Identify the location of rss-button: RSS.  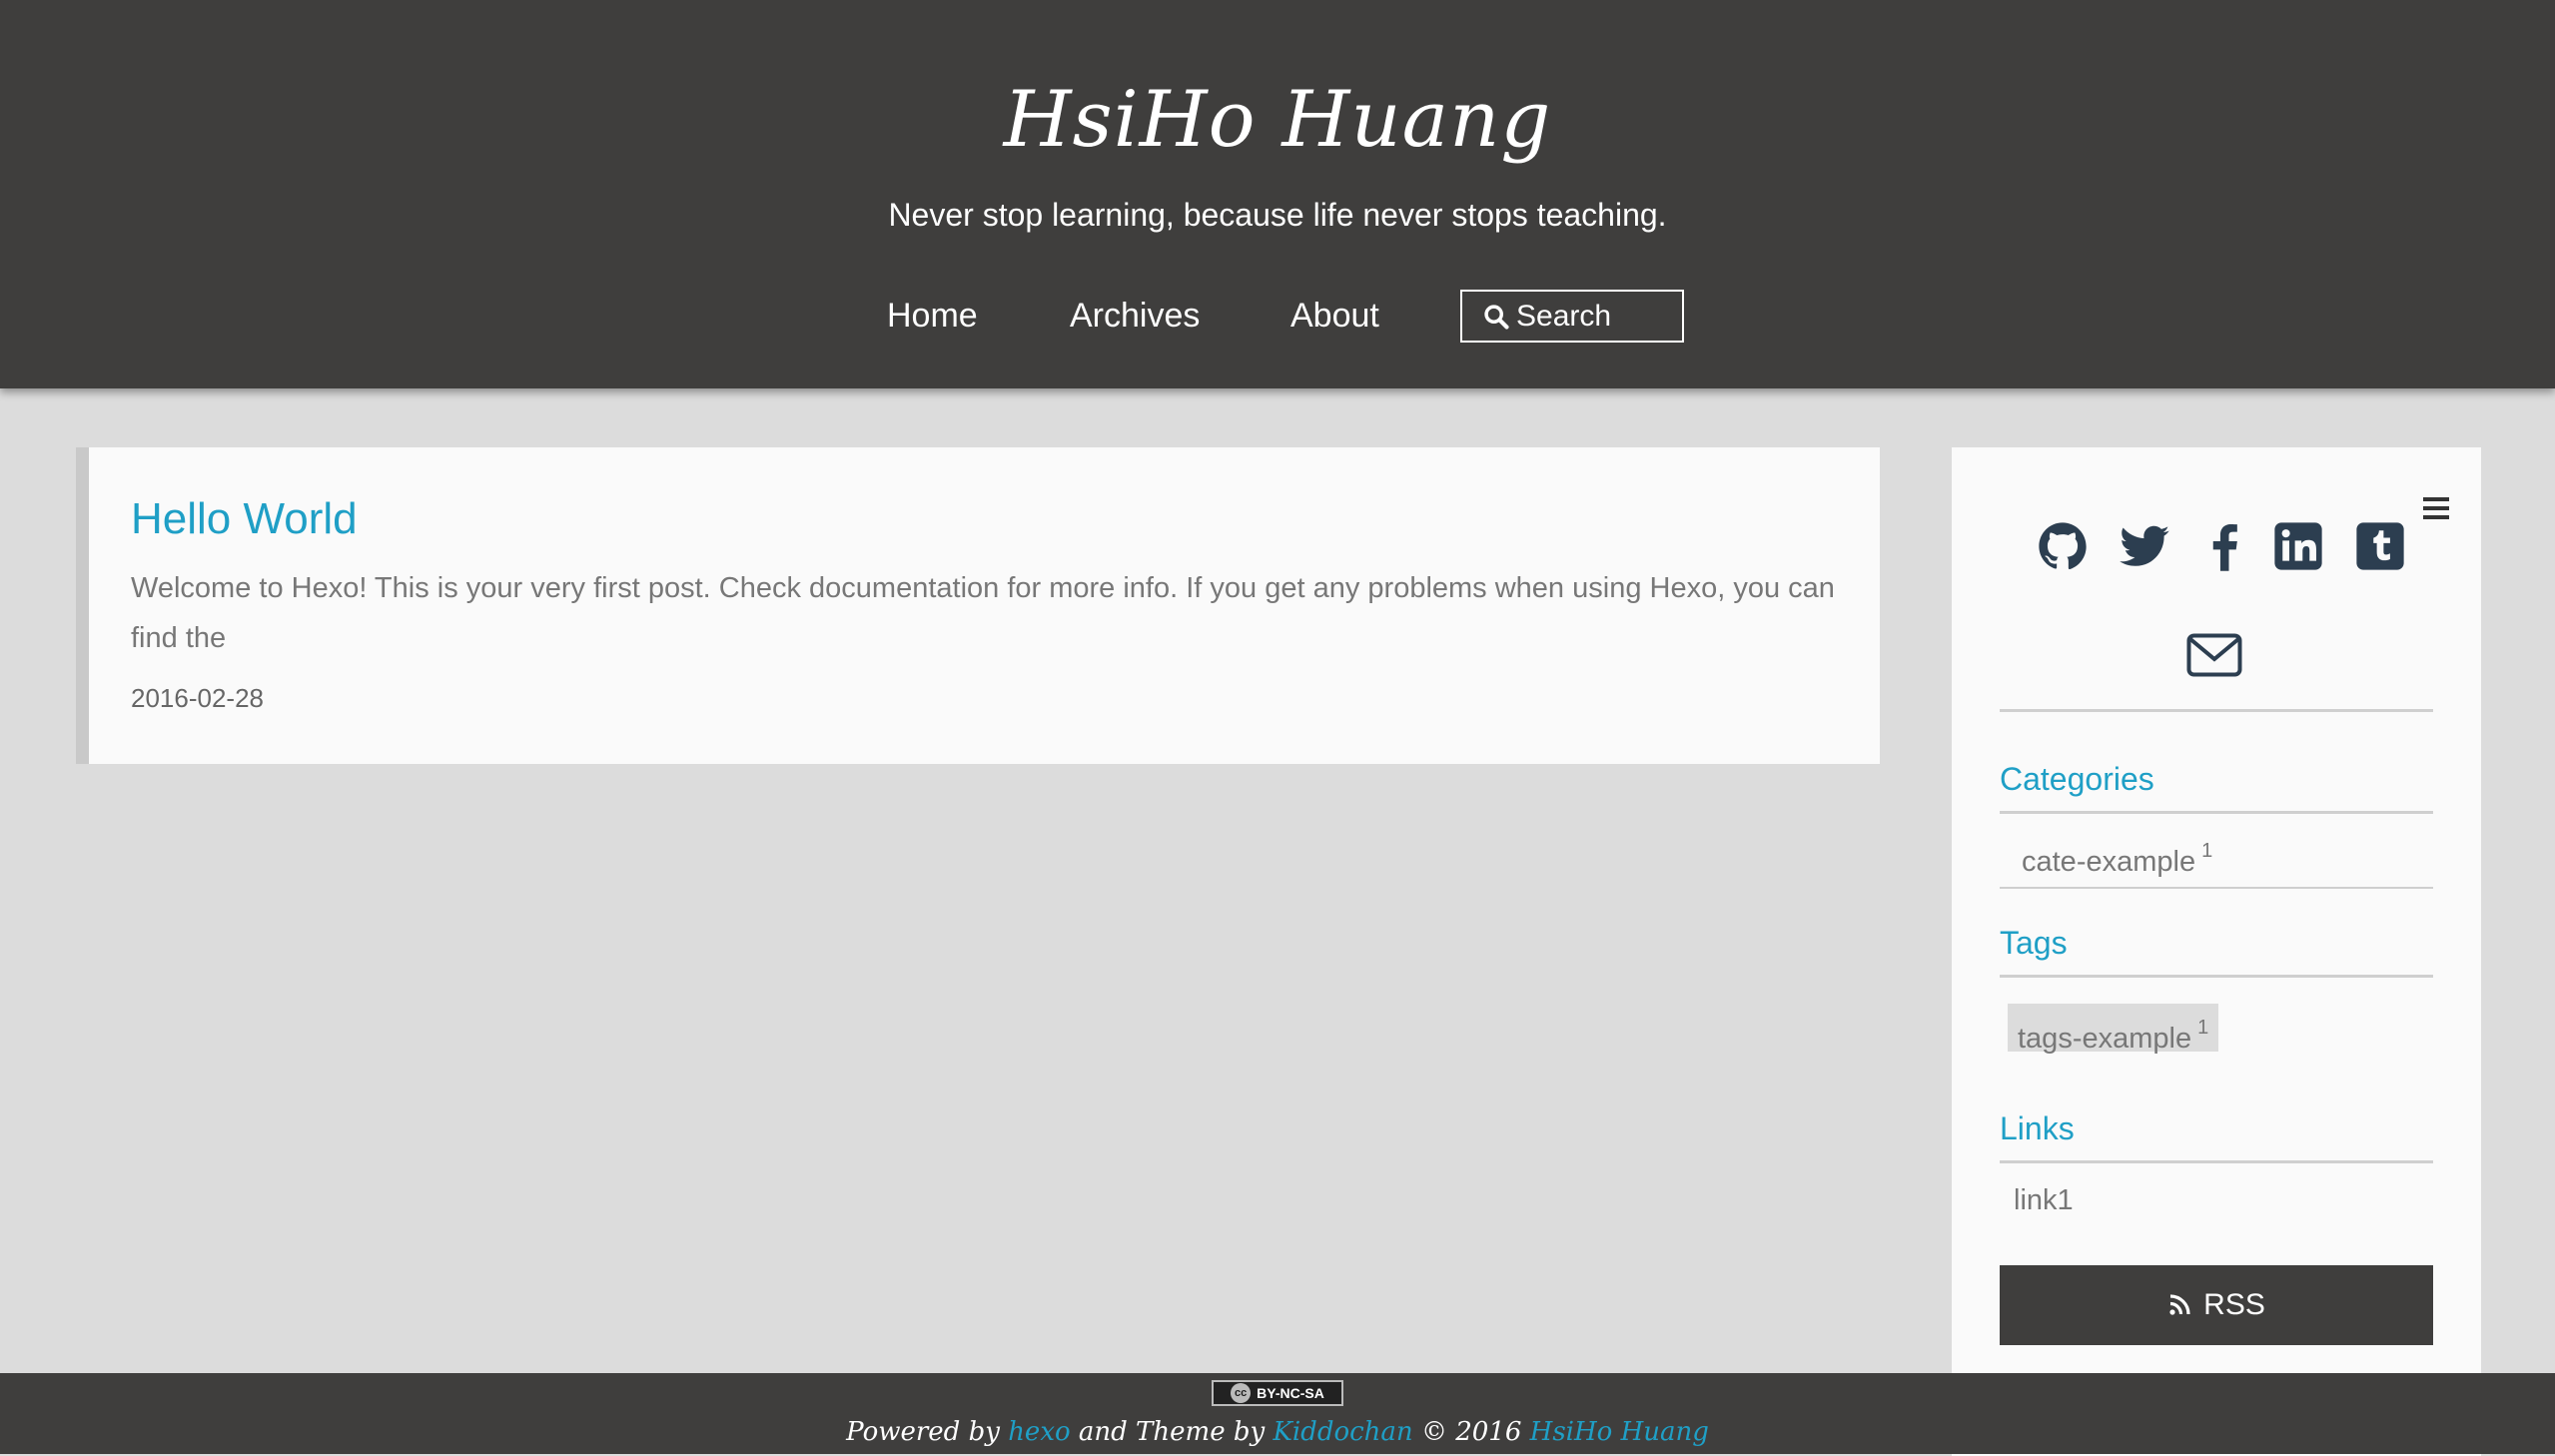
(2216, 1305).